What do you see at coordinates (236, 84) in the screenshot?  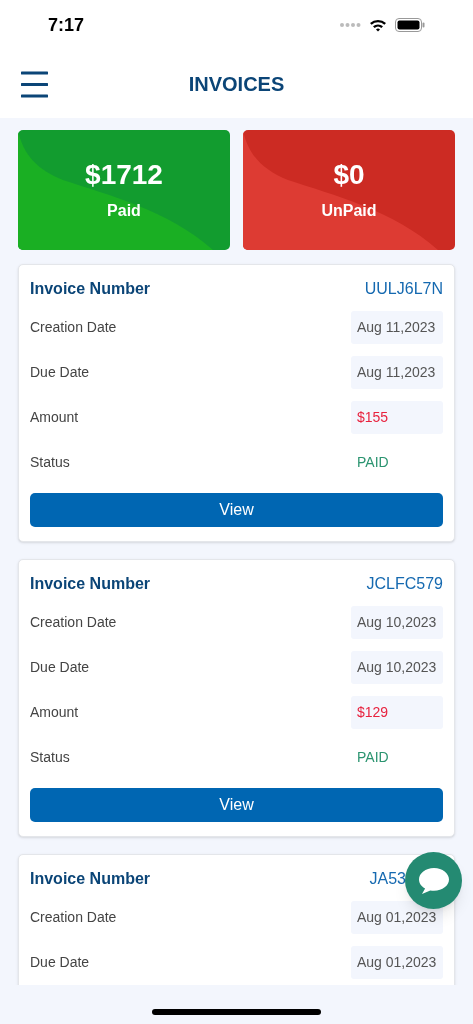 I see `page-title: INVOICES` at bounding box center [236, 84].